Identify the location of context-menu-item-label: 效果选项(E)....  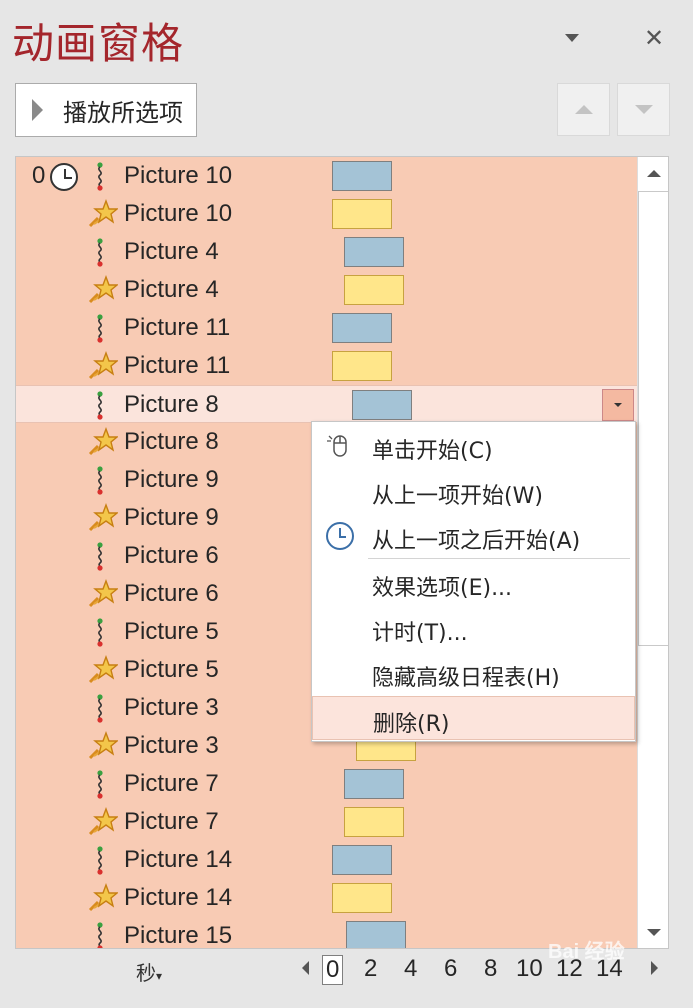
(442, 588).